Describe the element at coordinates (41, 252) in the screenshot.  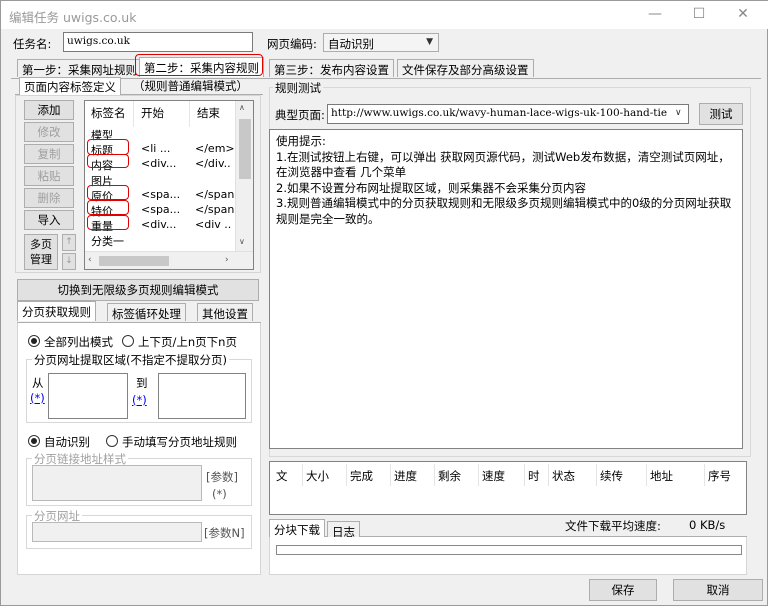
I see `multipage-manage-button: 多页管理` at that location.